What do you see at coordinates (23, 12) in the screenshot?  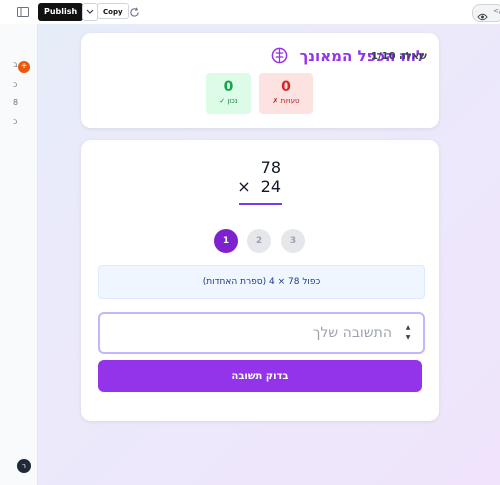 I see `sidebar-toggle-icon` at bounding box center [23, 12].